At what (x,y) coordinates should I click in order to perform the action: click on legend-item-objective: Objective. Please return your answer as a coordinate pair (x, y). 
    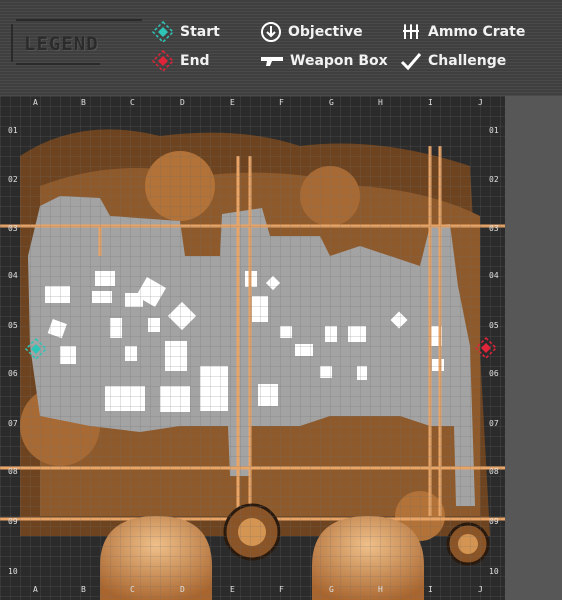
    Looking at the image, I should click on (311, 32).